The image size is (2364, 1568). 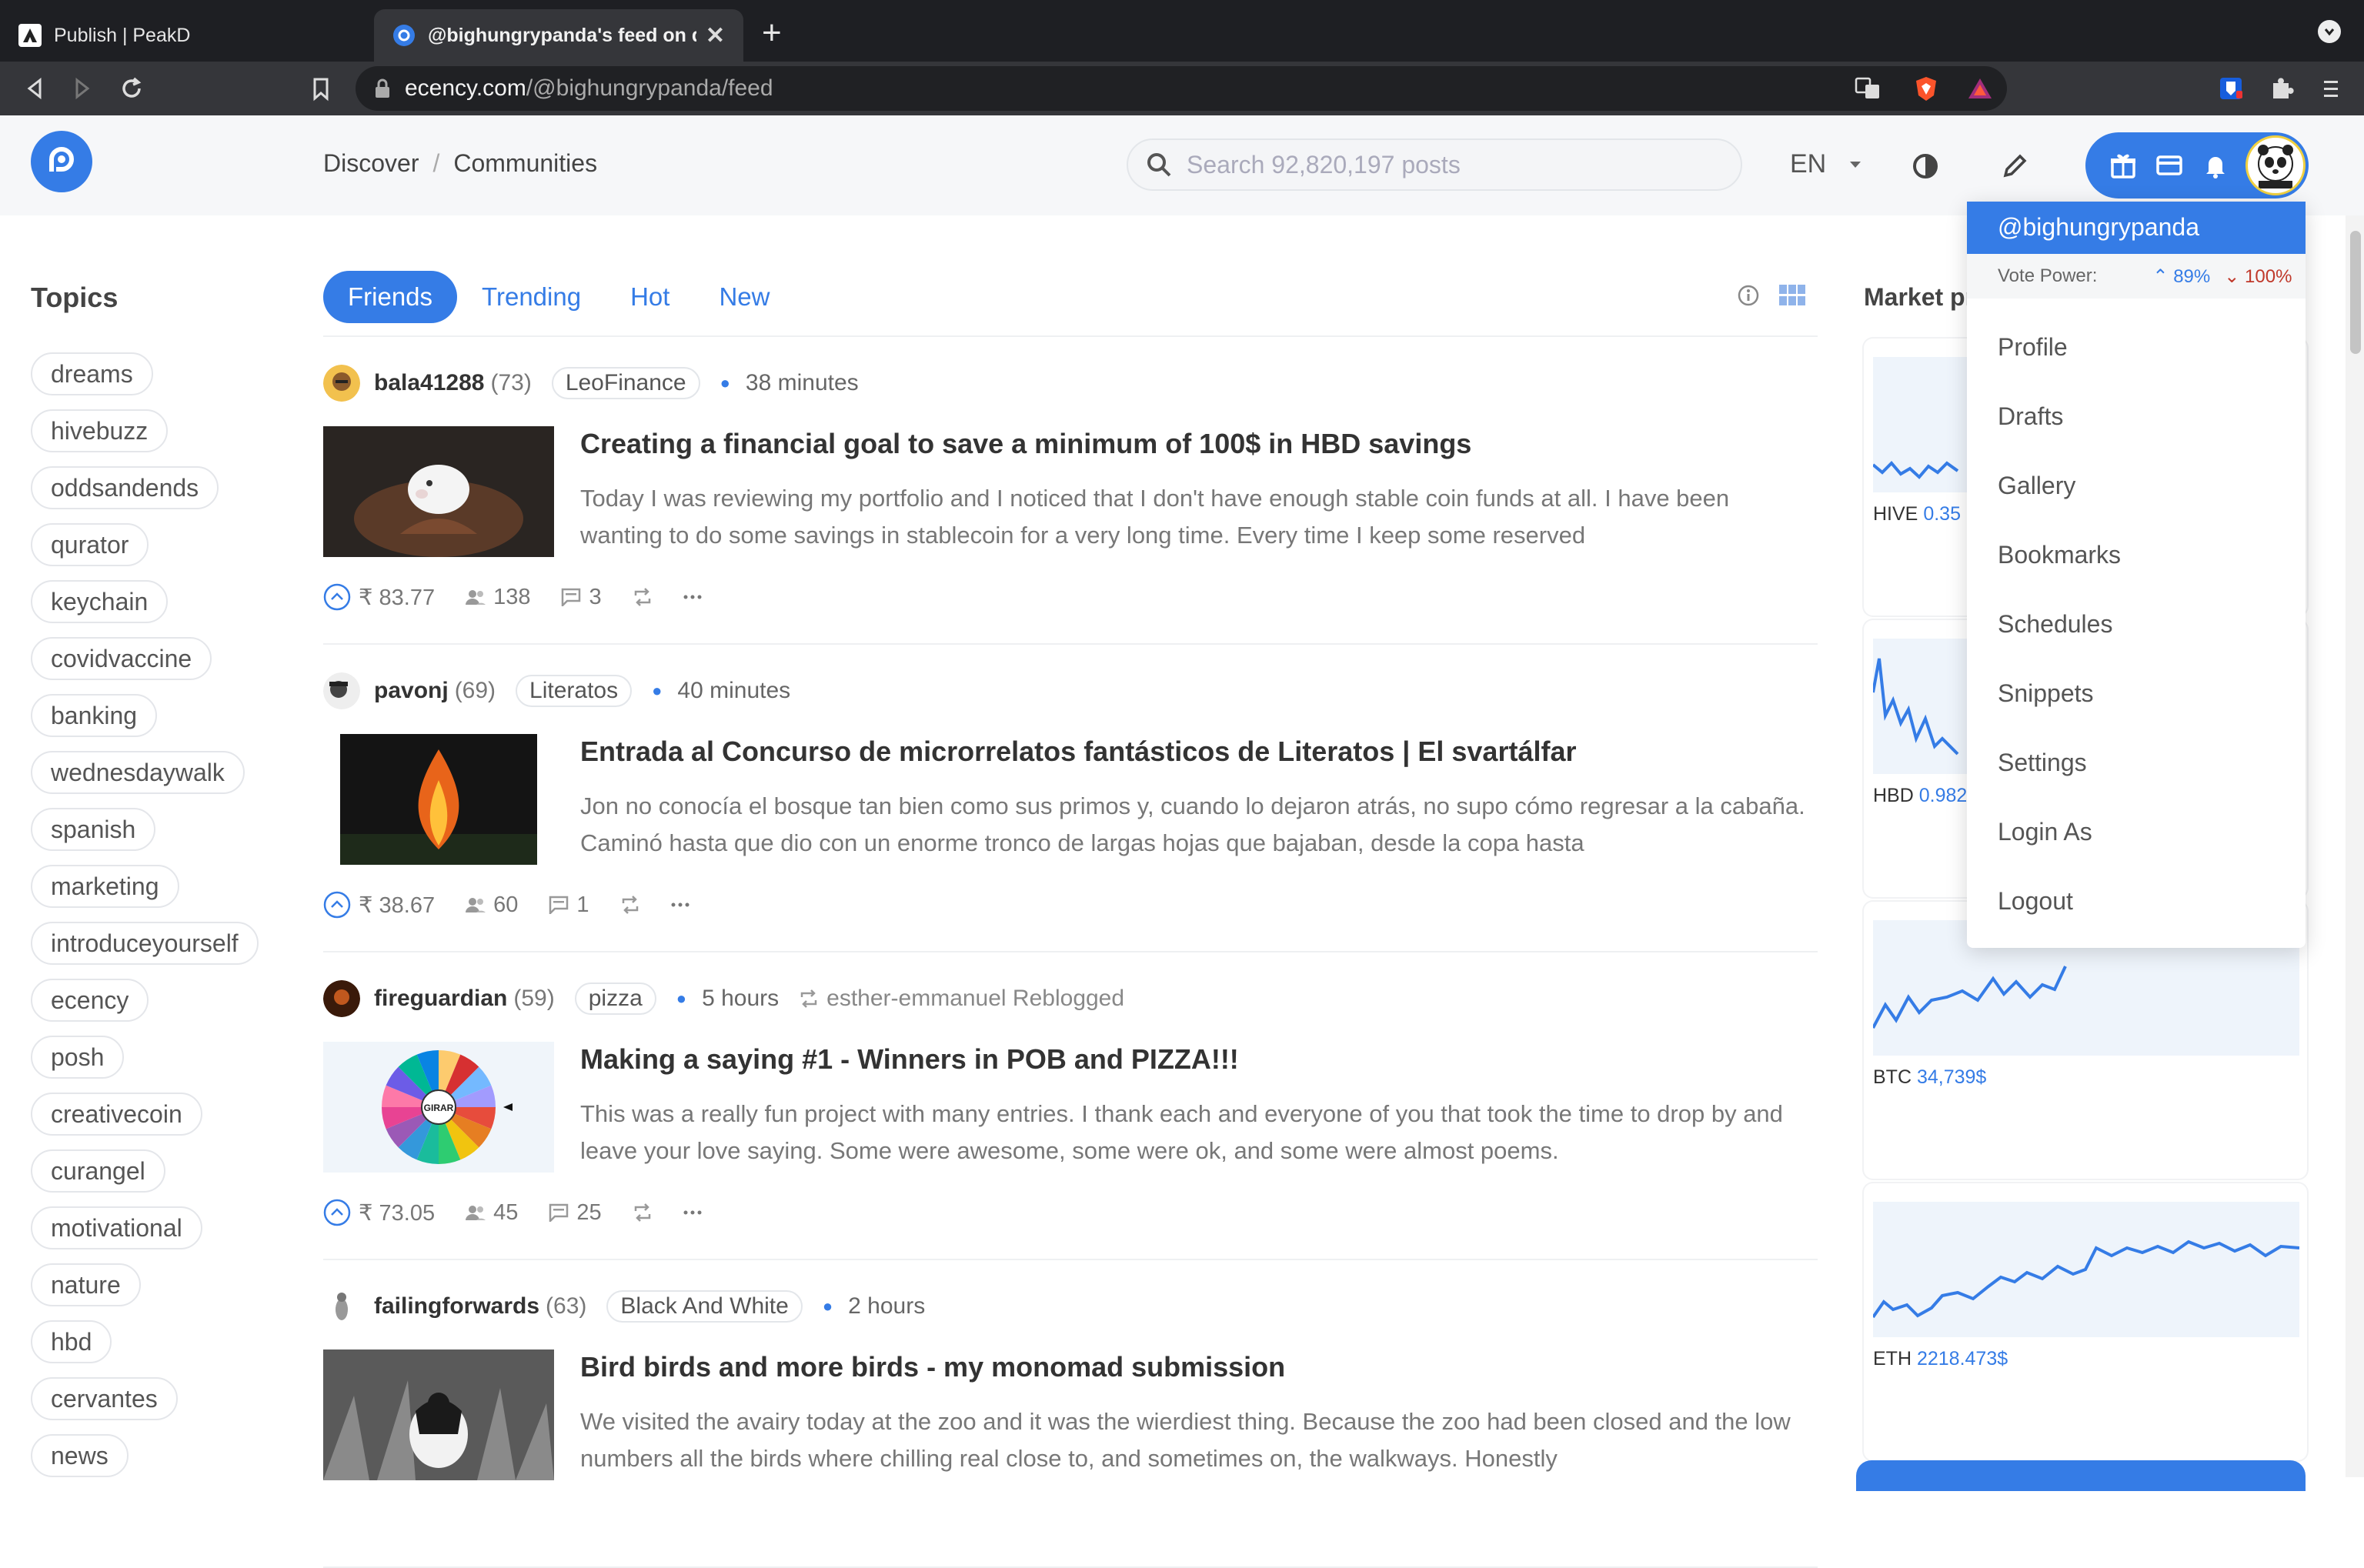 I want to click on scrollbar-thumb, so click(x=2355, y=292).